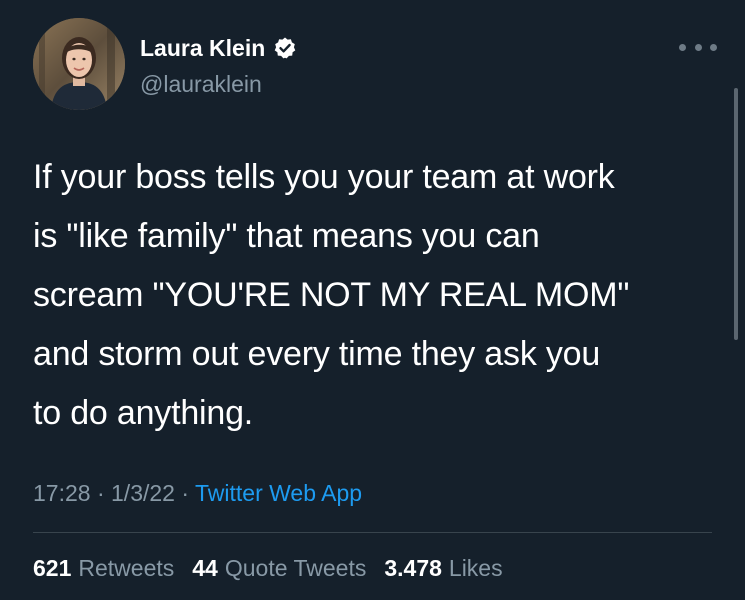  What do you see at coordinates (475, 568) in the screenshot?
I see `likes-label: Likes` at bounding box center [475, 568].